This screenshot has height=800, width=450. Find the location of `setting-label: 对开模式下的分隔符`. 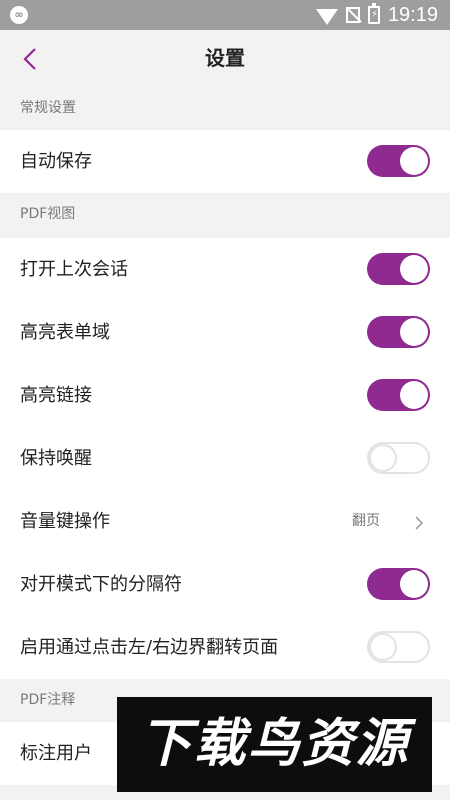

setting-label: 对开模式下的分隔符 is located at coordinates (101, 584).